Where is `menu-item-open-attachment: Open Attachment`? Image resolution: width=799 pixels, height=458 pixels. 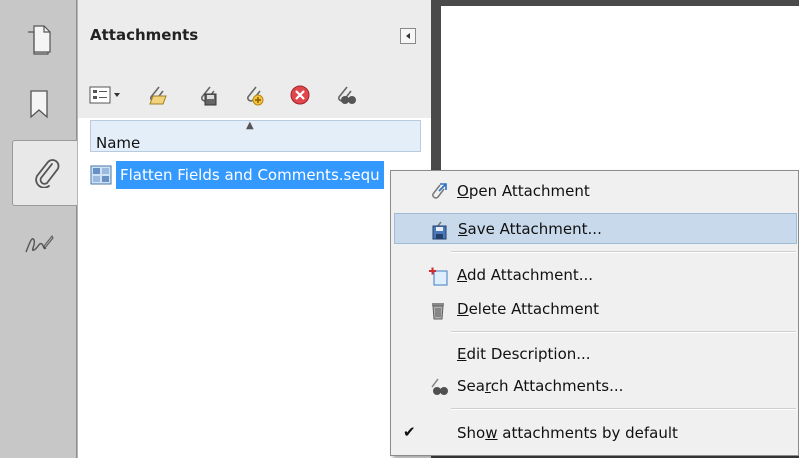
menu-item-open-attachment: Open Attachment is located at coordinates (595, 191).